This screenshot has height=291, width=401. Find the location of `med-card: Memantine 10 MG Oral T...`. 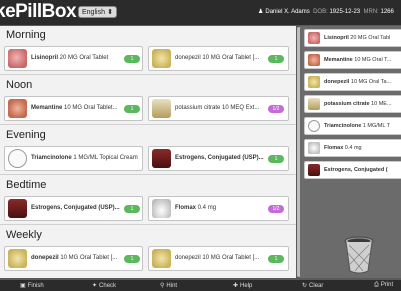

med-card: Memantine 10 MG Oral T... is located at coordinates (352, 60).